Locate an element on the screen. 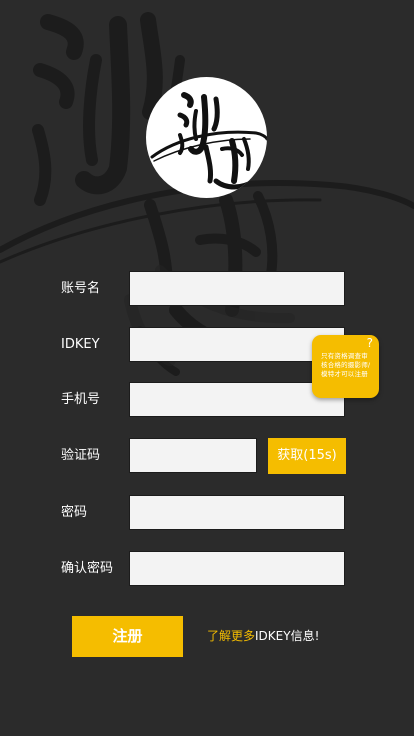  form-row-account: 账号名 is located at coordinates (207, 289).